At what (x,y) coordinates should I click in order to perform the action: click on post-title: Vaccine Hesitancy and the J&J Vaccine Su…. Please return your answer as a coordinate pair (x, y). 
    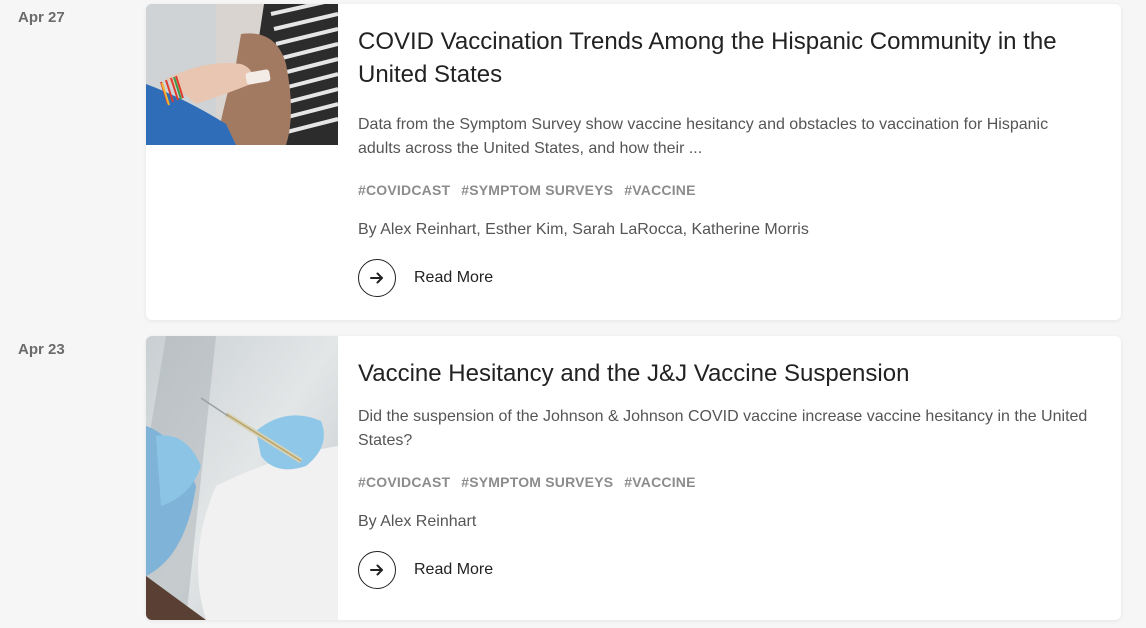
    Looking at the image, I should click on (724, 373).